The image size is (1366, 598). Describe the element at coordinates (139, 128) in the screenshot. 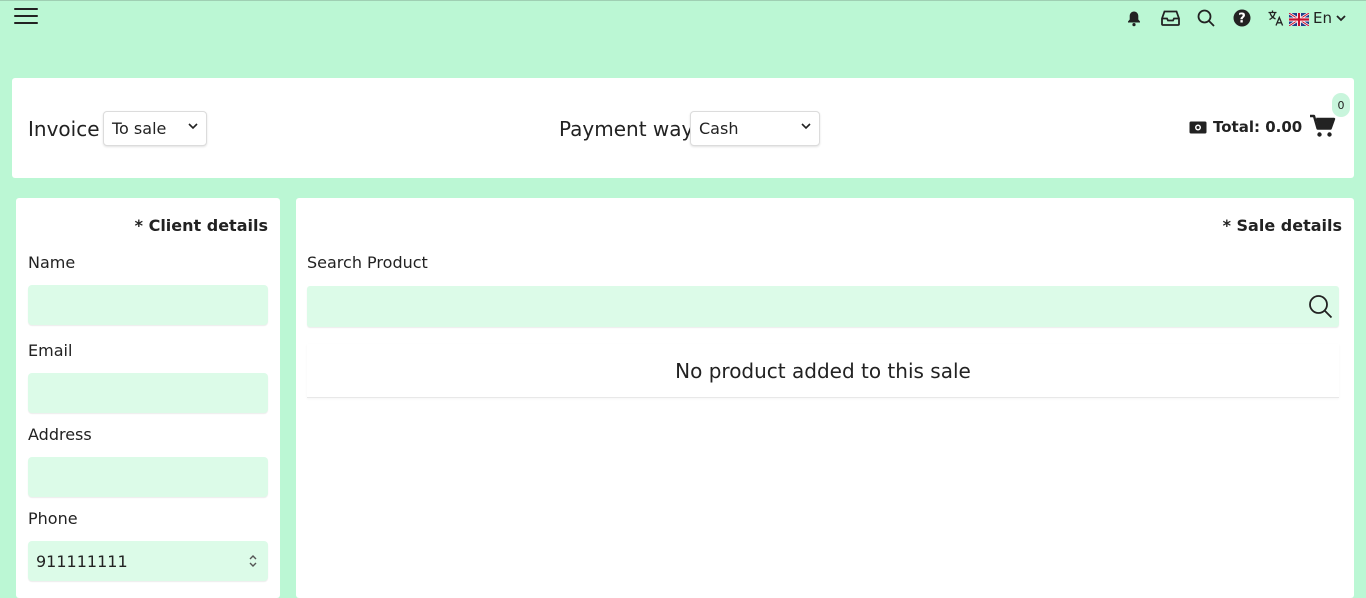

I see `invoice-type-value: To sale` at that location.